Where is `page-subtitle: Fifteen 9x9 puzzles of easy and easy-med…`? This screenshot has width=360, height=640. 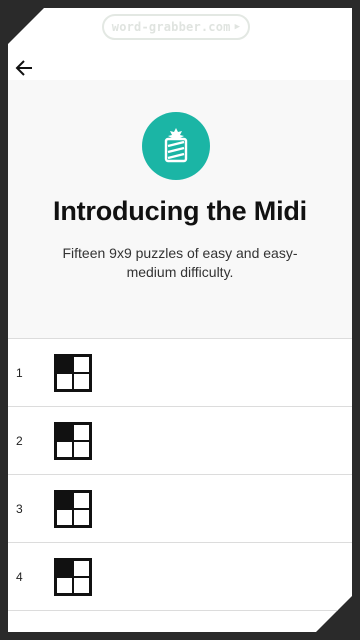 page-subtitle: Fifteen 9x9 puzzles of easy and easy-med… is located at coordinates (180, 262).